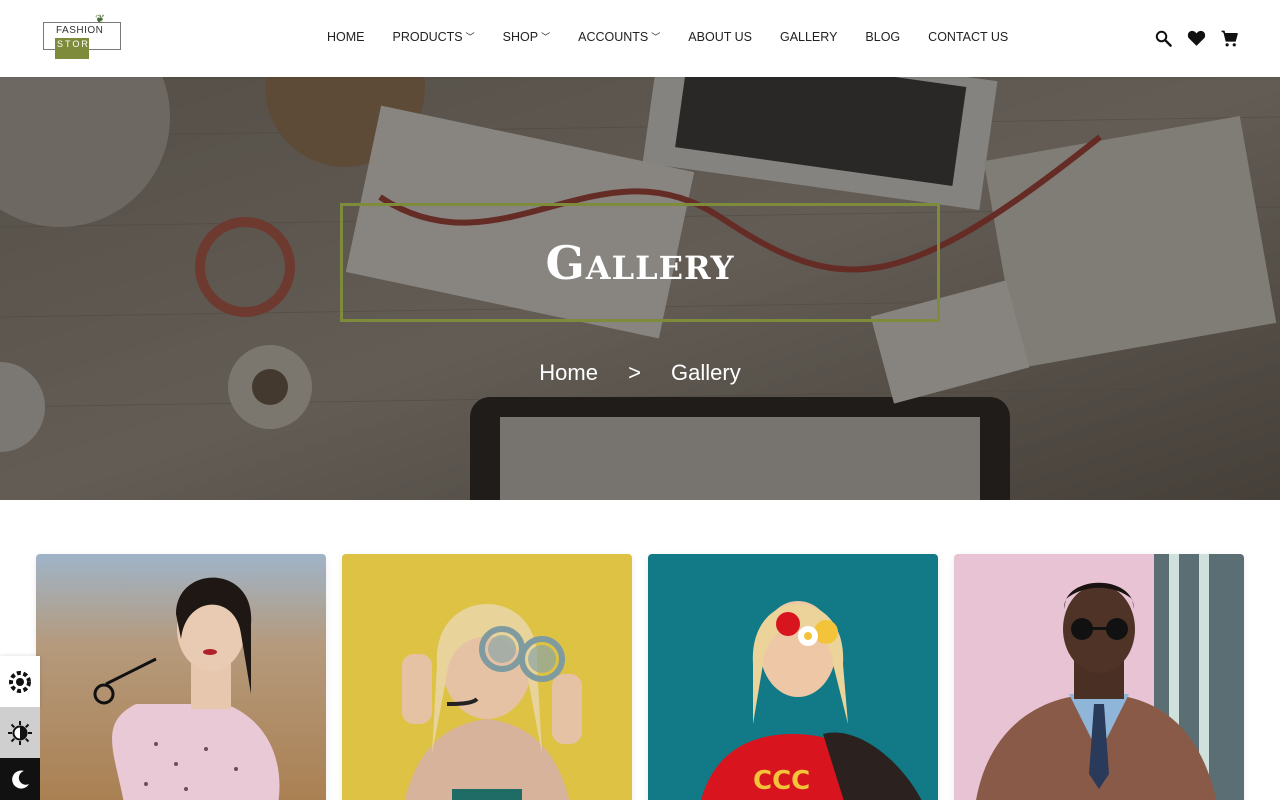 Image resolution: width=1280 pixels, height=800 pixels. I want to click on photo-model-field, so click(181, 677).